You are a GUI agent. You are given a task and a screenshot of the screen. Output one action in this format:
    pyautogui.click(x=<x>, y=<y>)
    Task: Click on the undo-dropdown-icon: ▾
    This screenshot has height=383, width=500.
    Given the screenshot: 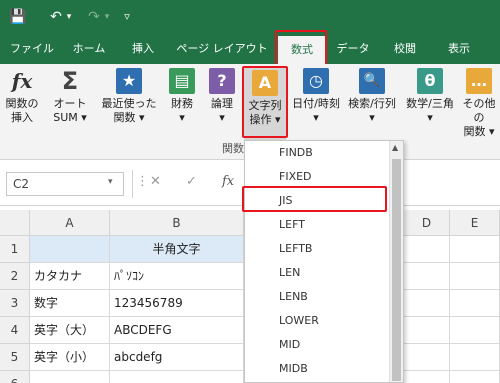 What is the action you would take?
    pyautogui.click(x=69, y=17)
    